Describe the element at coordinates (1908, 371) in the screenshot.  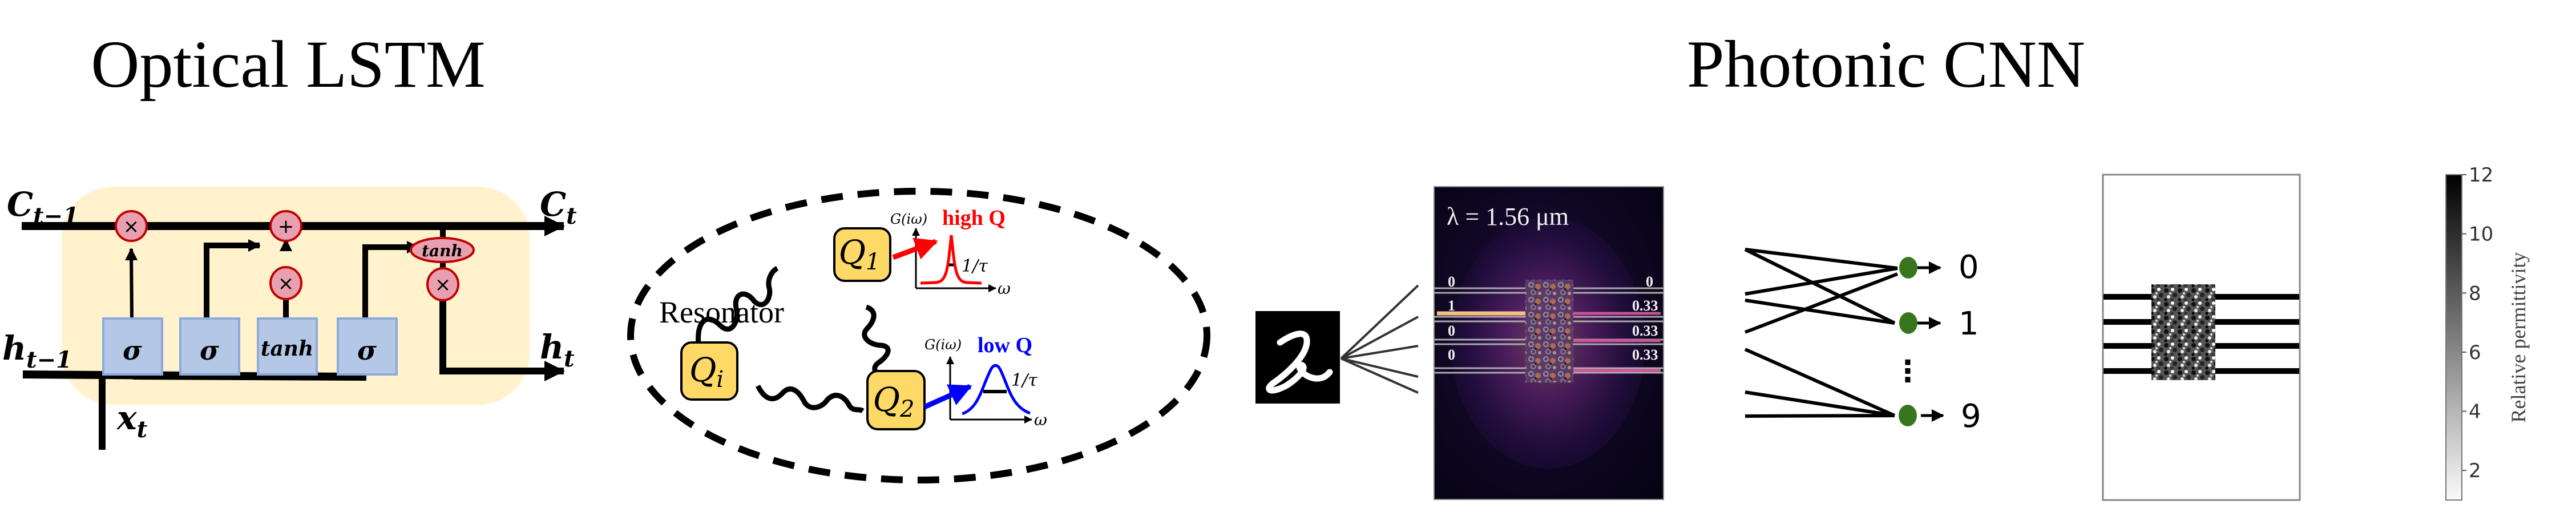
I see `ellipsis: ⋮` at that location.